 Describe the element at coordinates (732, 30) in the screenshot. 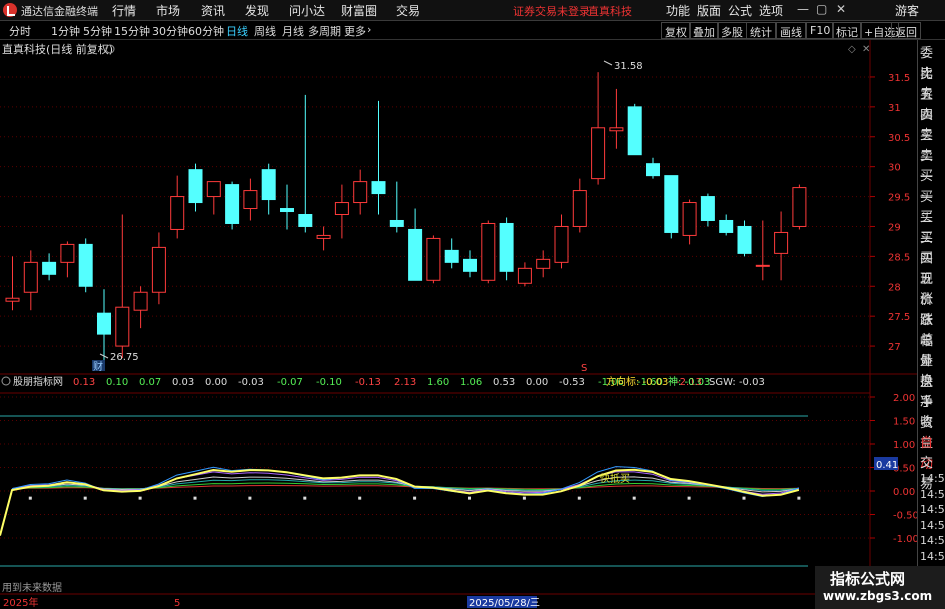

I see `tool-multistock: 多股` at that location.